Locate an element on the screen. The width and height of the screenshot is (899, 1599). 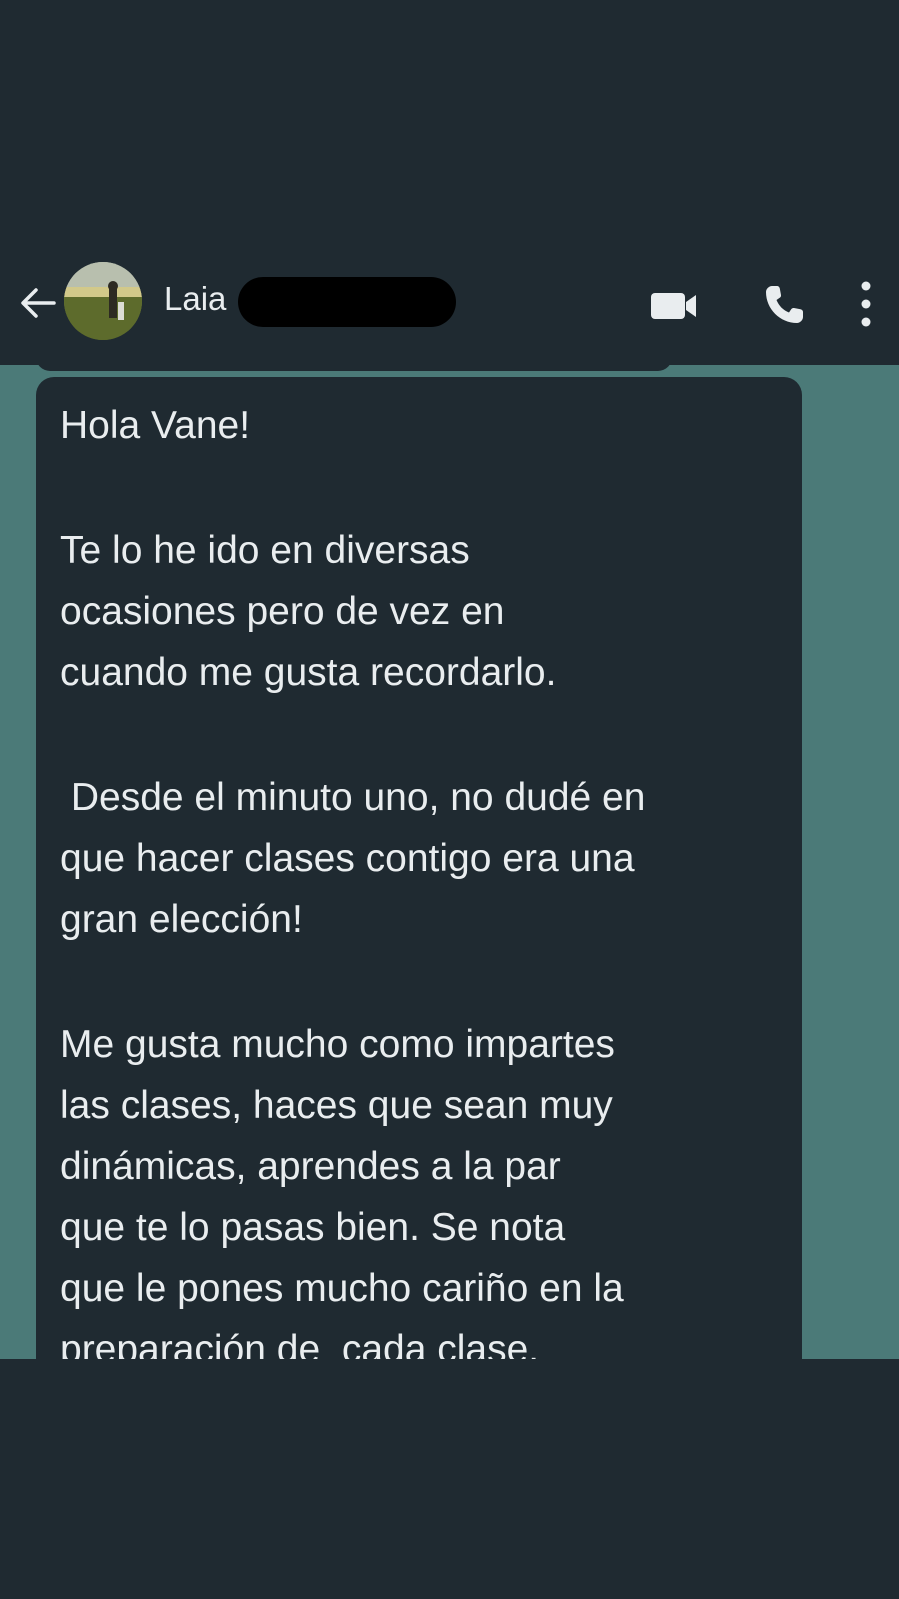
more-options-button is located at coordinates (876, 304).